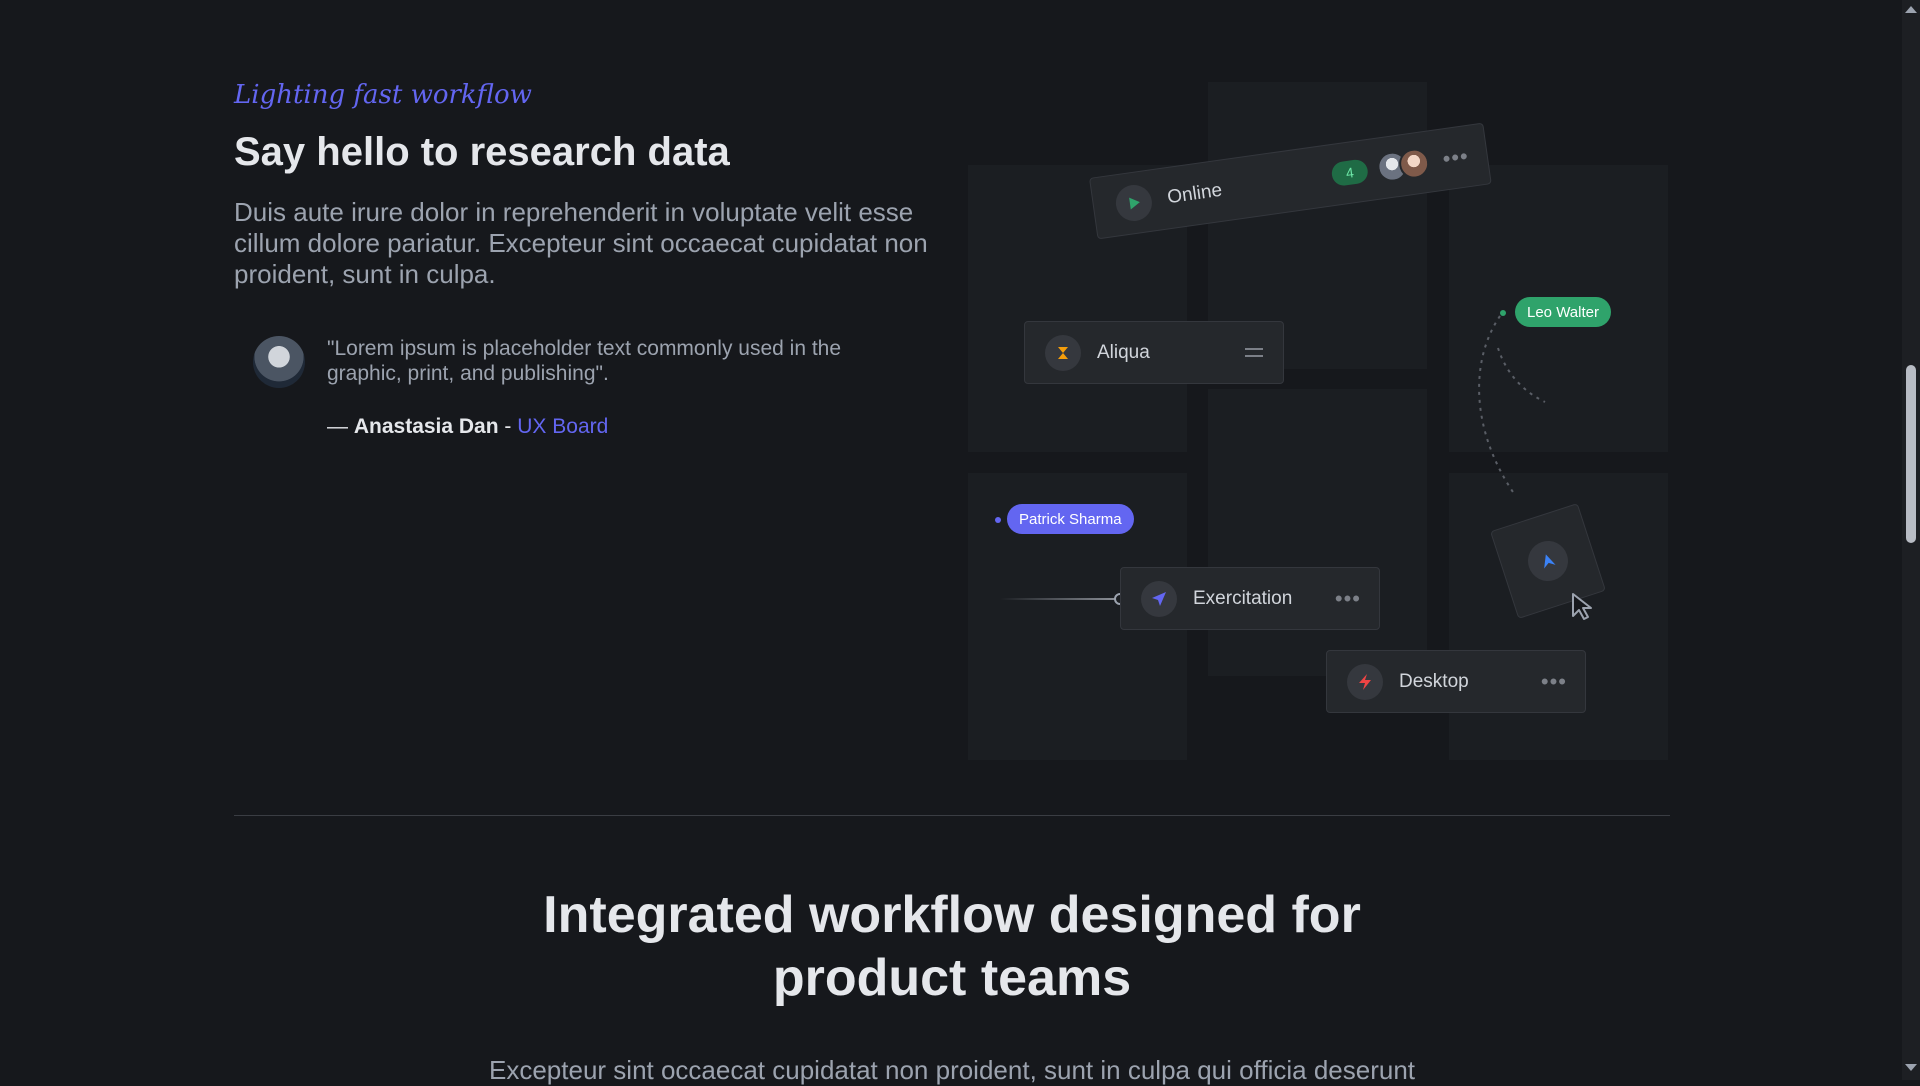 The width and height of the screenshot is (1920, 1086). I want to click on scroll-down-icon, so click(1911, 1067).